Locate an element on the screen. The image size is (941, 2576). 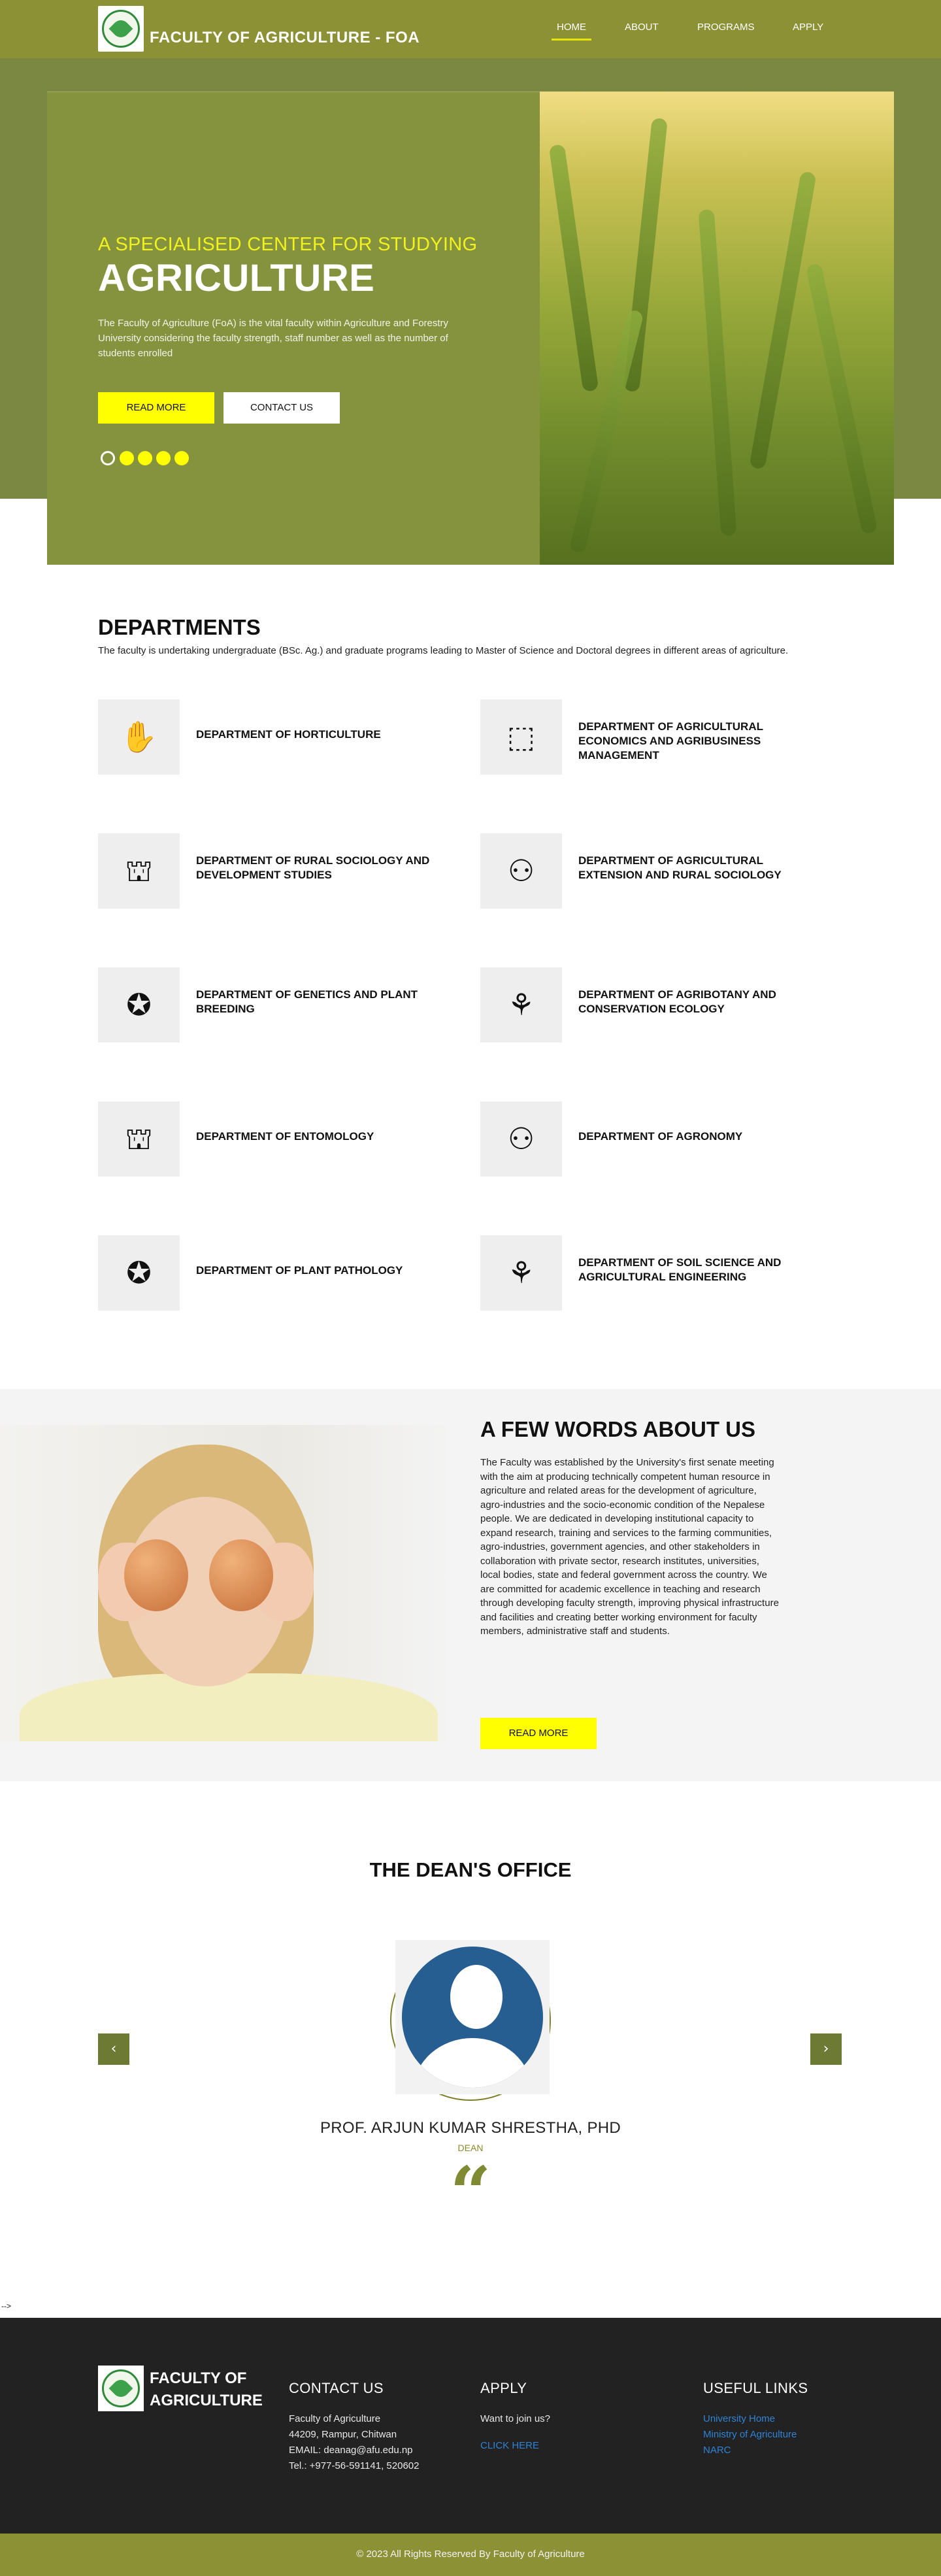
hero-subtitle: A SPECIALISED CENTER FOR STUDYING is located at coordinates (288, 245).